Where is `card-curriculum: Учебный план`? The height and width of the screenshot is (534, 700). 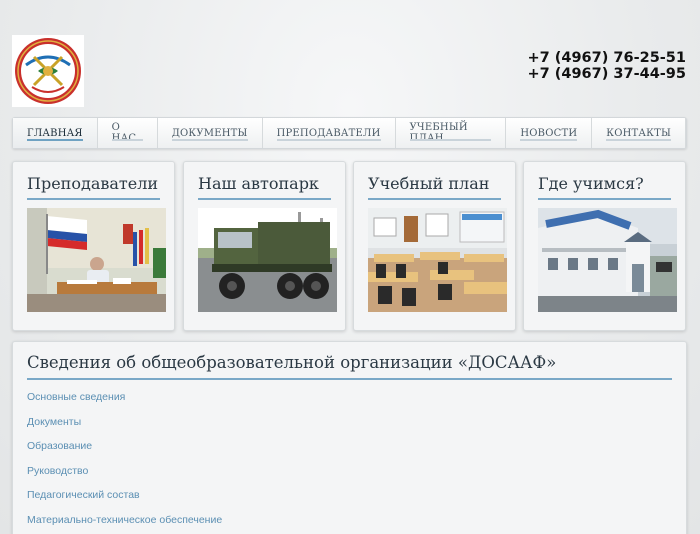
card-curriculum: Учебный план is located at coordinates (434, 246).